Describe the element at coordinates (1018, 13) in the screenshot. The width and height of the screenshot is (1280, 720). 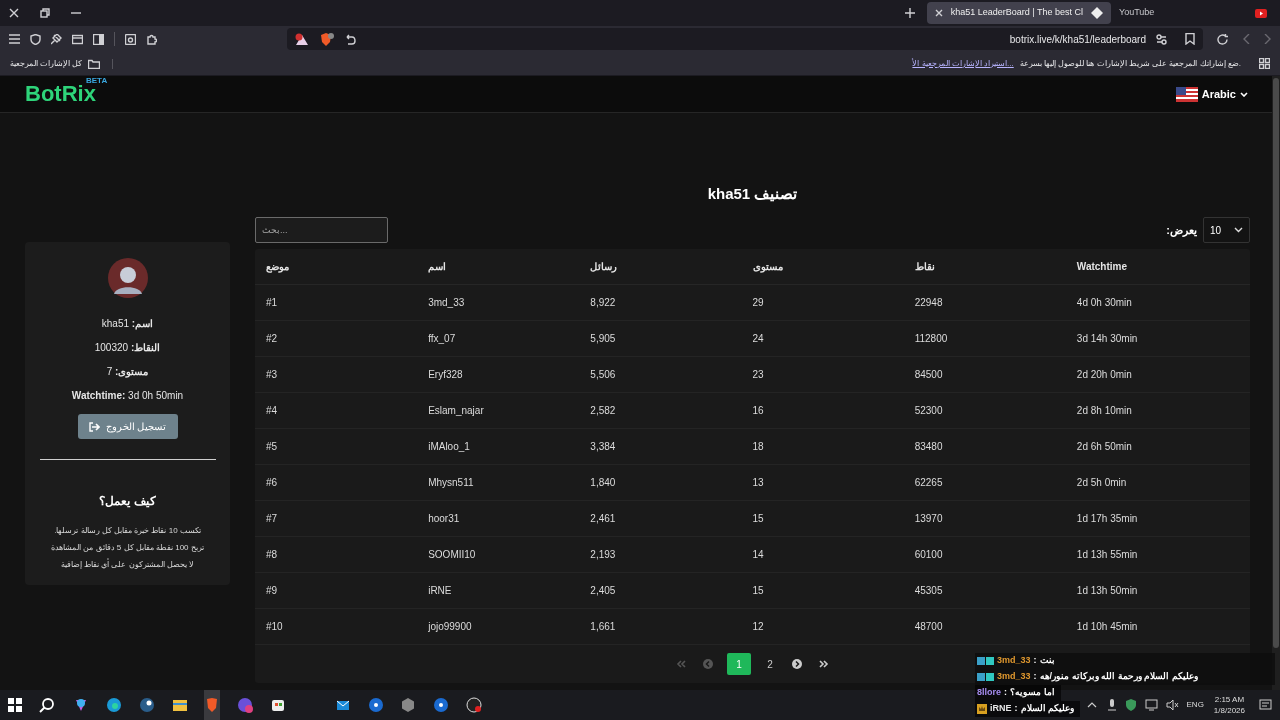
I see `browser-tab: kha51 LeaderBoard | The best Cl` at that location.